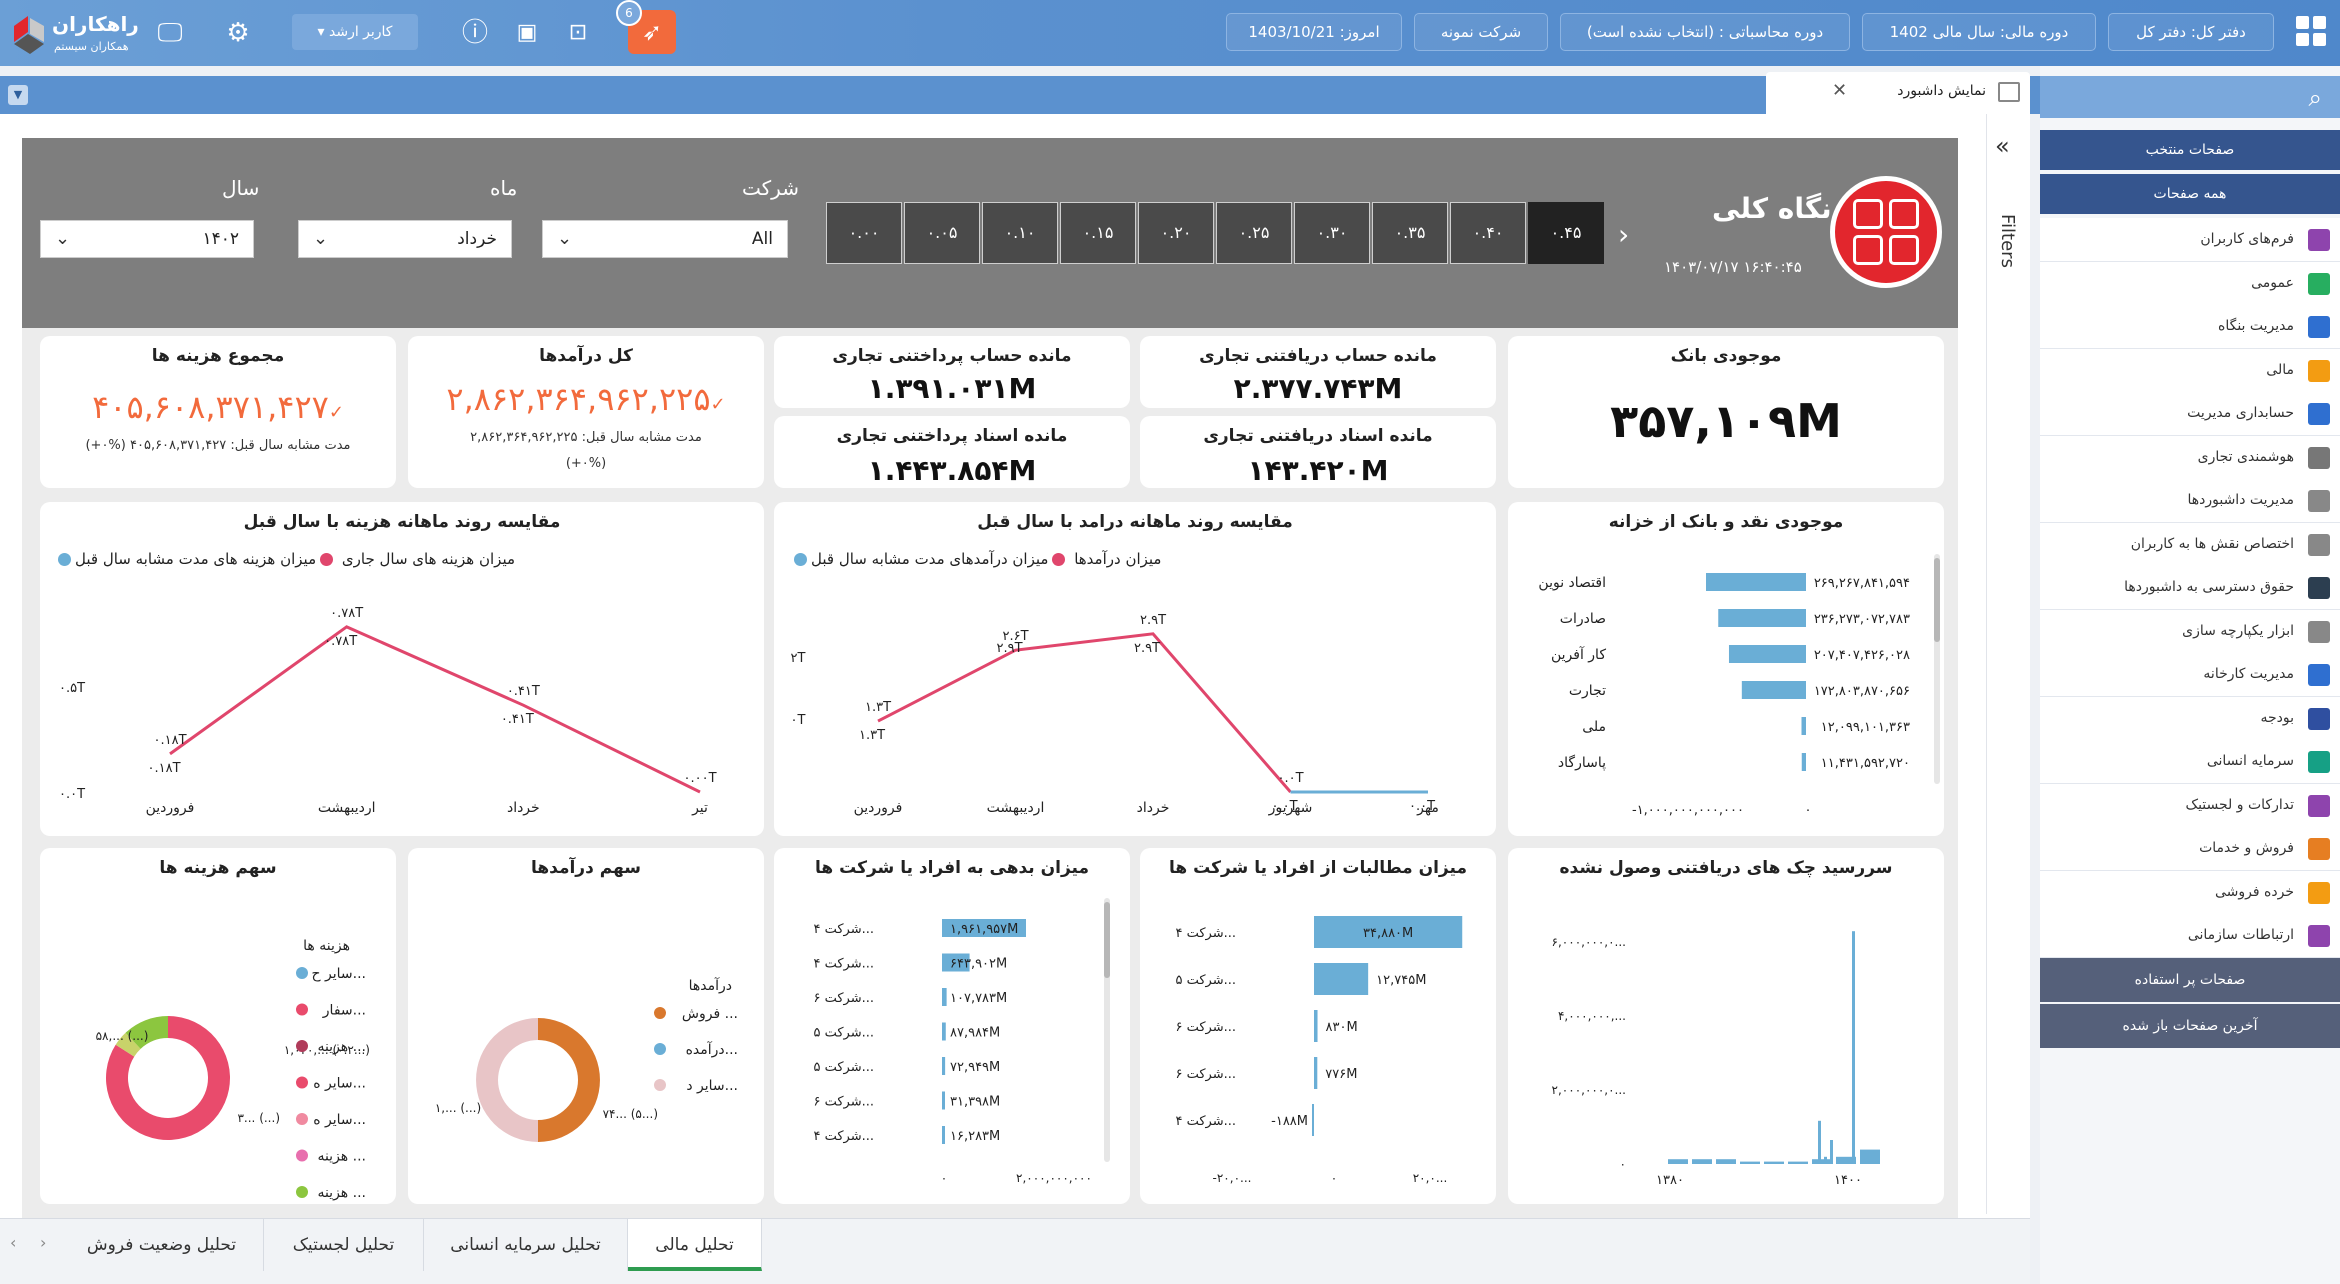 This screenshot has height=1284, width=2340. I want to click on sidebar-recent-pages: آخرین صفحات باز شده, so click(2190, 1026).